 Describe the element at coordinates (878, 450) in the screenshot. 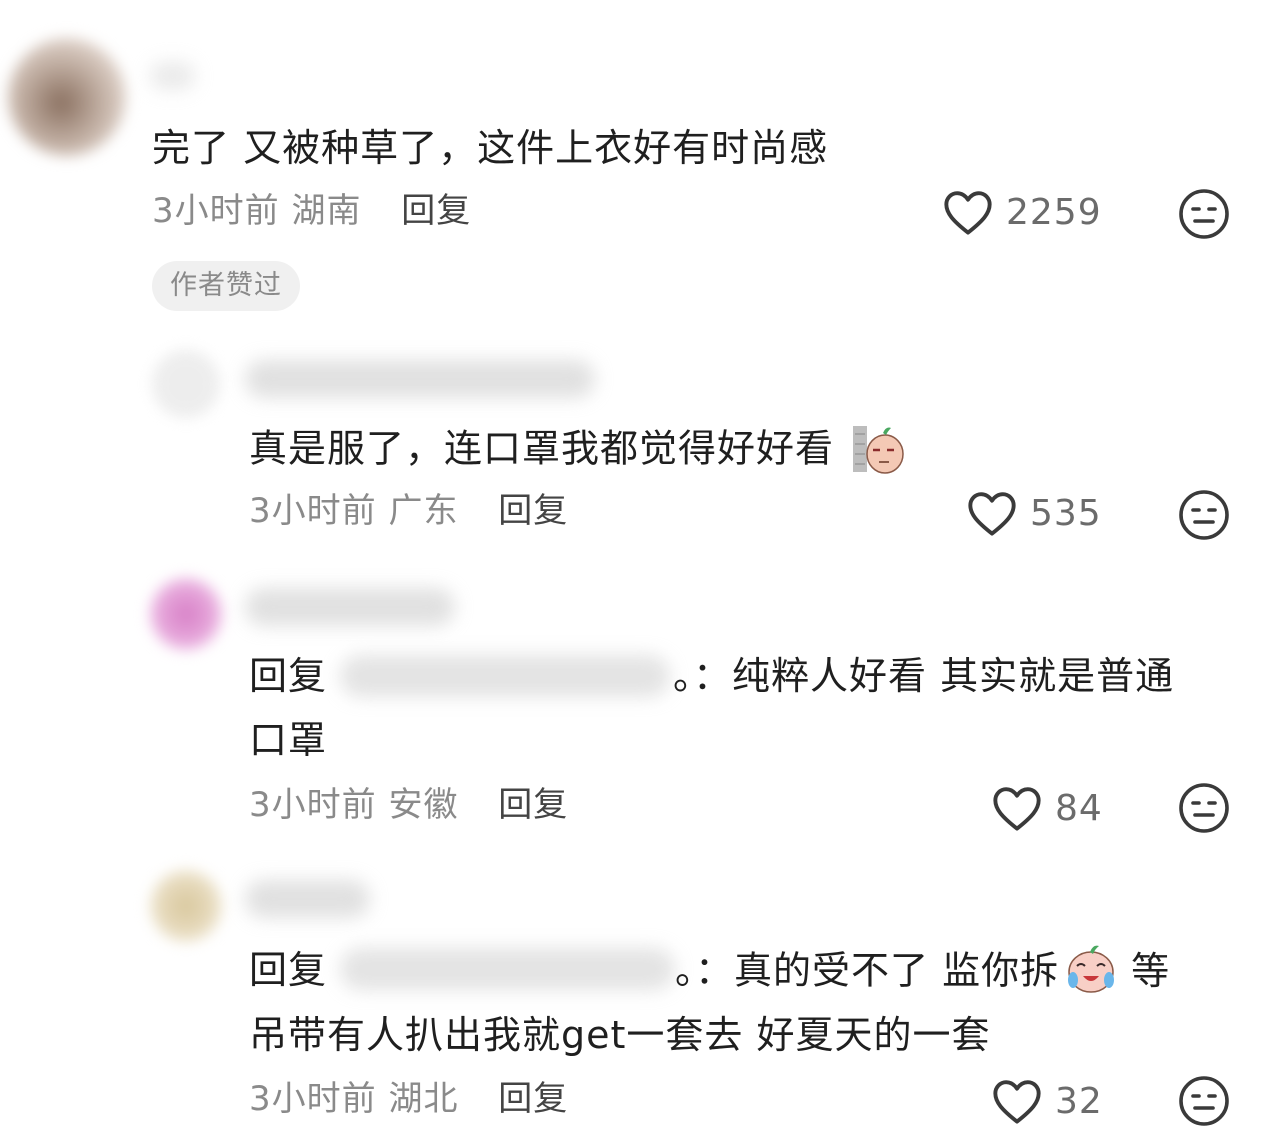

I see `peeking-bean-emoji-icon` at that location.